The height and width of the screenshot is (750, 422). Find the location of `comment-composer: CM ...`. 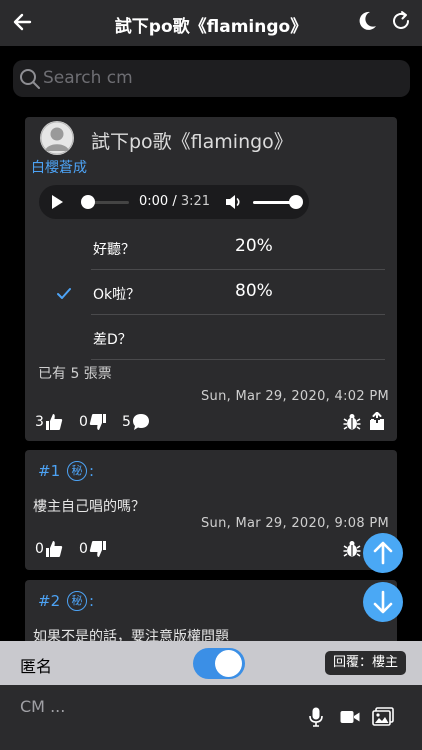

comment-composer: CM ... is located at coordinates (211, 717).